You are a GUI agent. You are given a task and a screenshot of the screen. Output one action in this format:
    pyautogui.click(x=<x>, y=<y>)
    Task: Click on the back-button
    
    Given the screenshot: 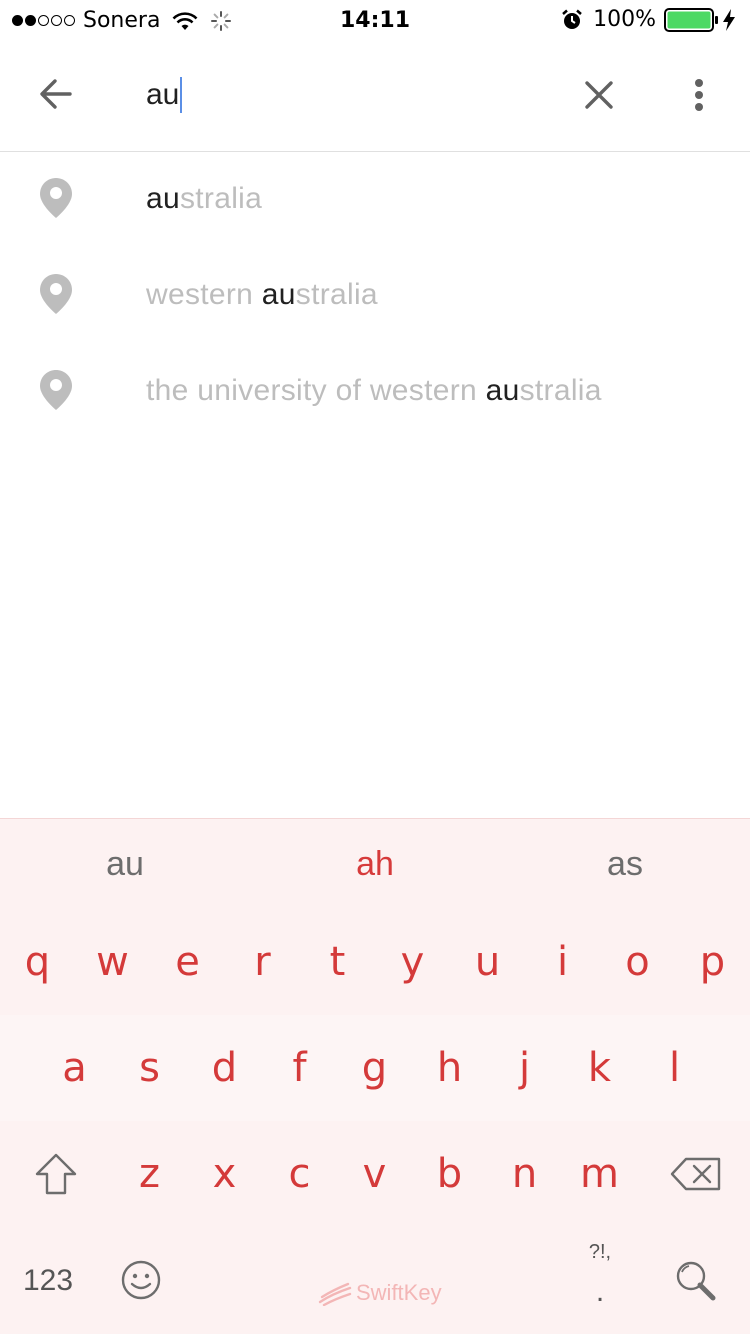 What is the action you would take?
    pyautogui.click(x=56, y=94)
    